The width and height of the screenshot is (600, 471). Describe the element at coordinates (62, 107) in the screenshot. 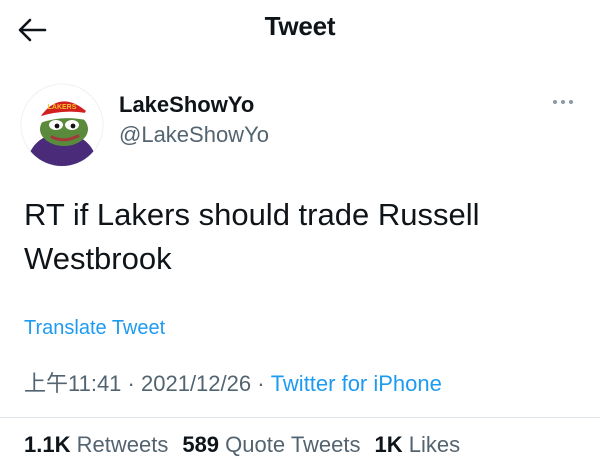

I see `avatar-lakers-text: LAKERS` at that location.